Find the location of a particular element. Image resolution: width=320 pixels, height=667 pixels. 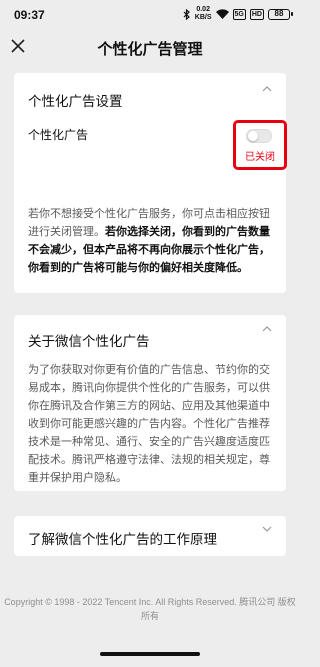

battery-level: 88 is located at coordinates (279, 13).